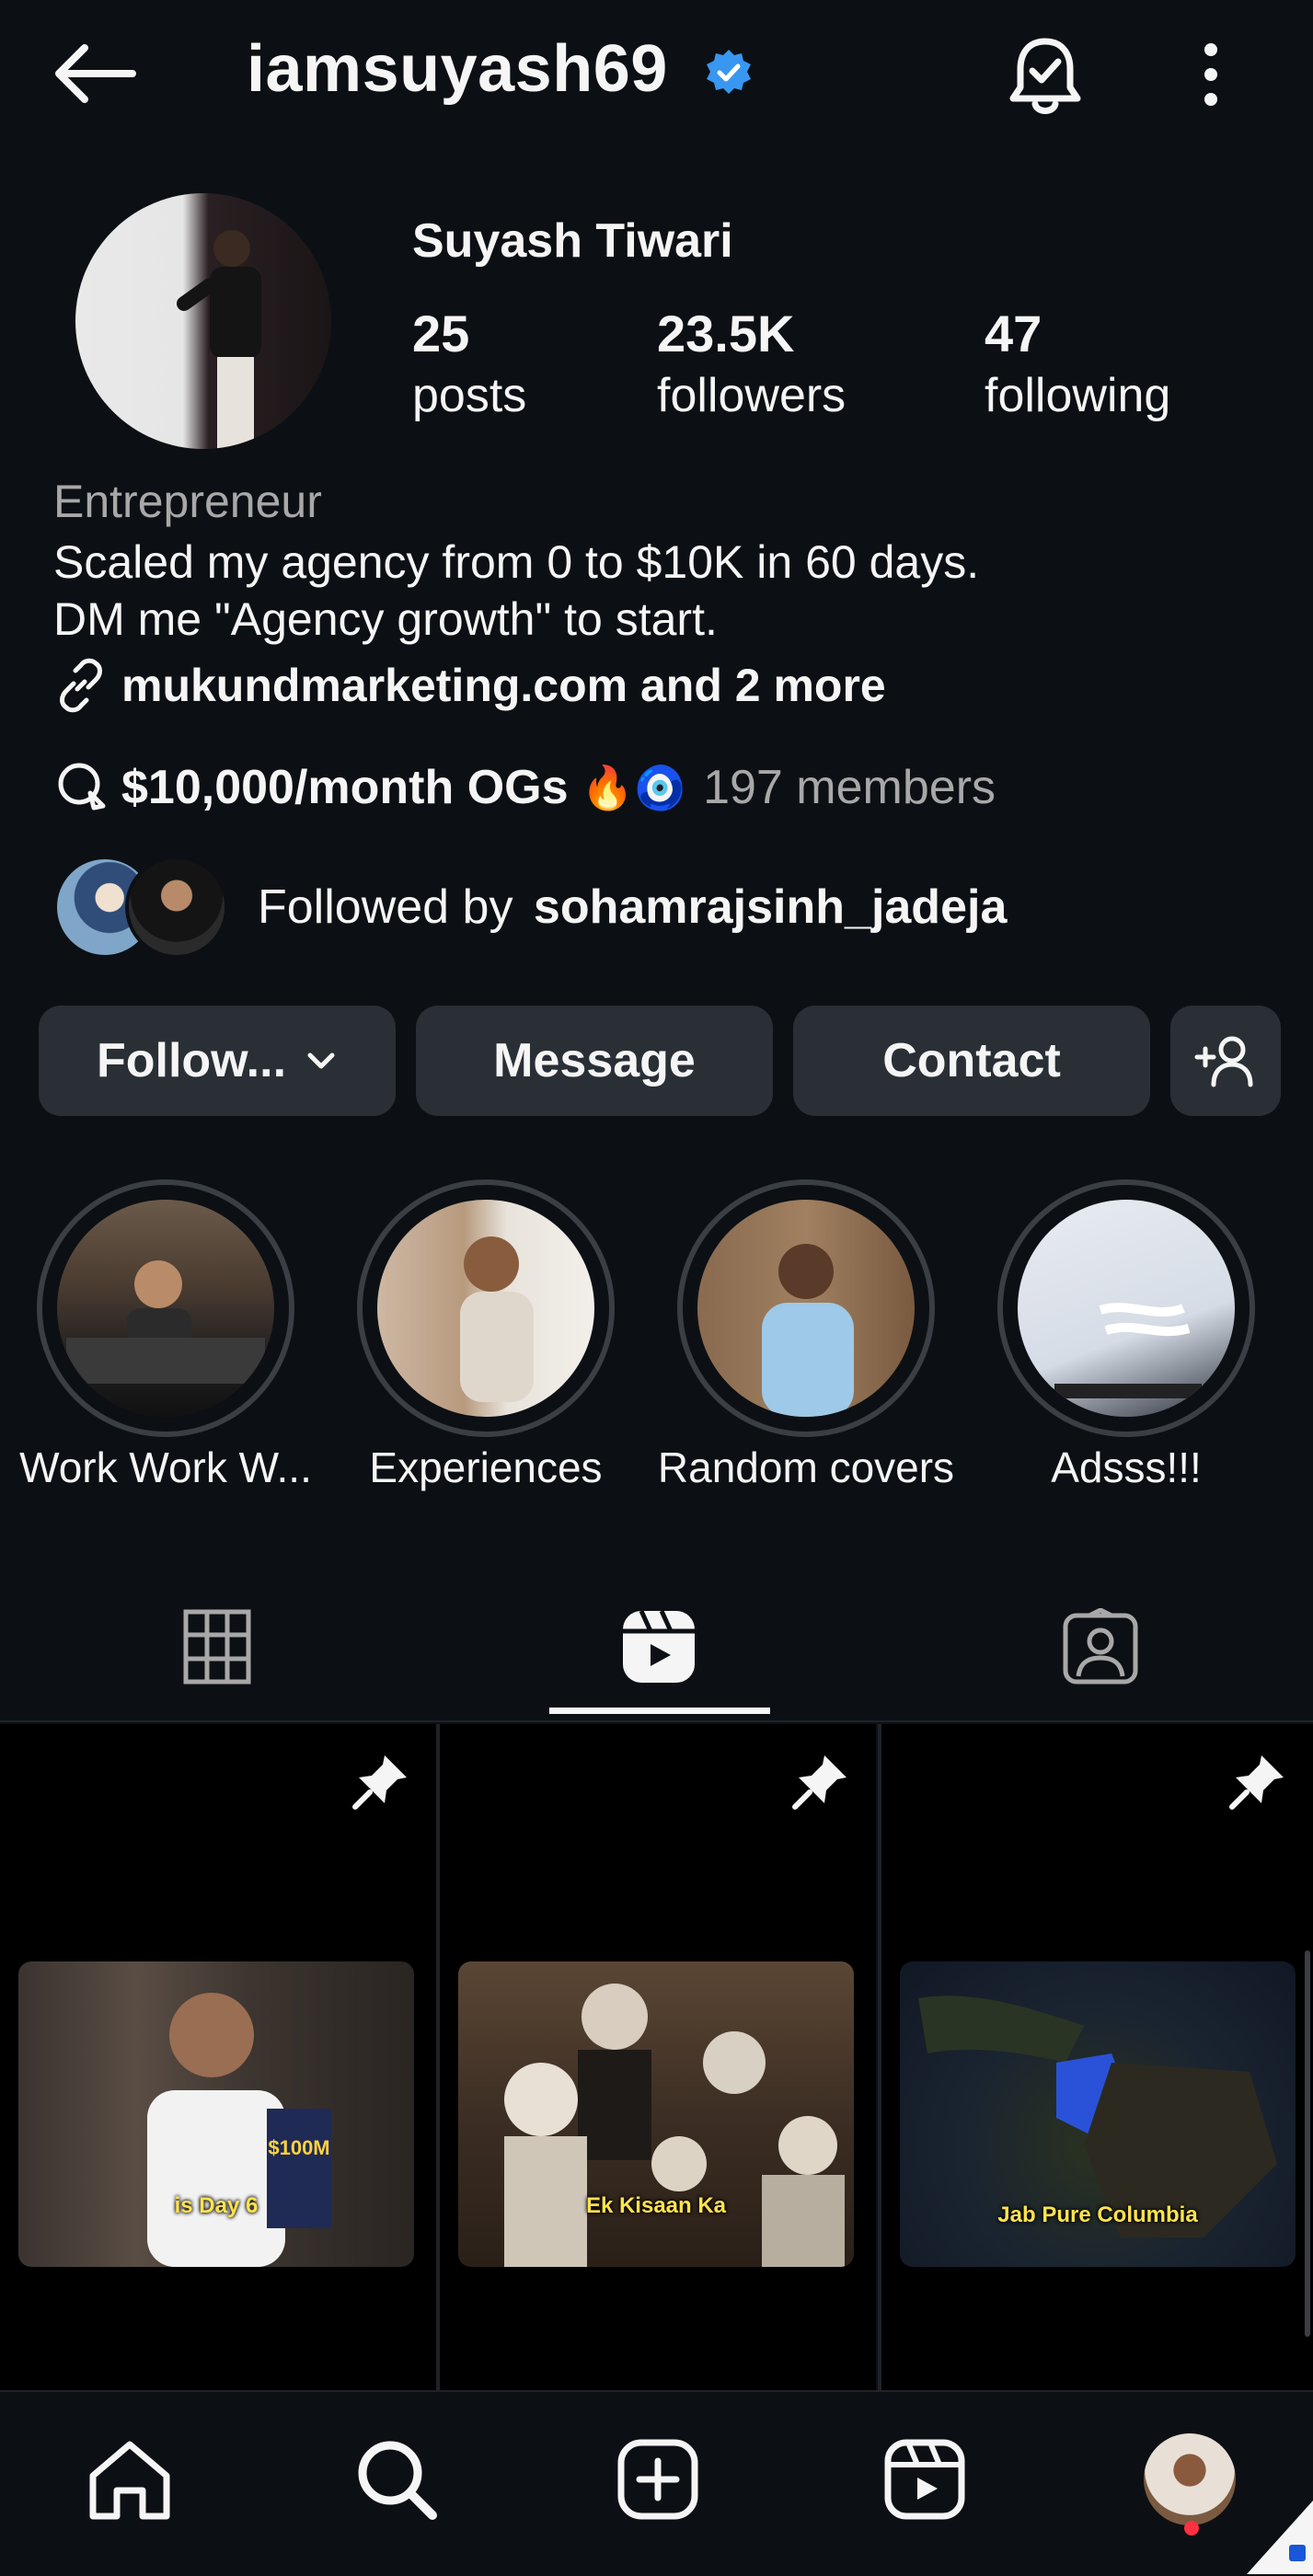 The image size is (1313, 2576). Describe the element at coordinates (1078, 395) in the screenshot. I see `following-label: following` at that location.